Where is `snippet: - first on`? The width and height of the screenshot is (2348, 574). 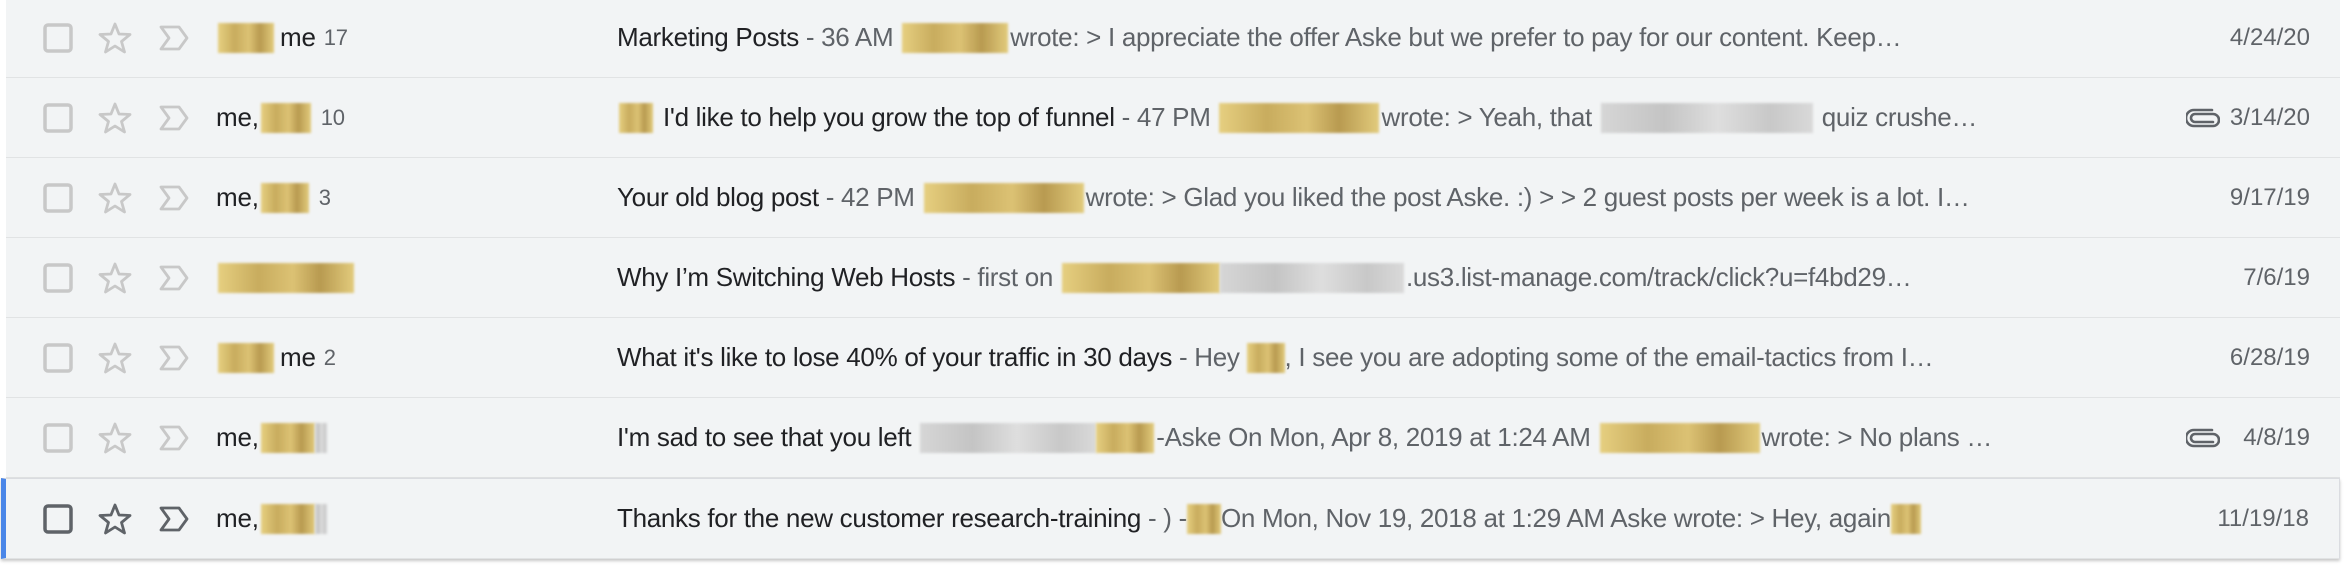
snippet: - first on is located at coordinates (1007, 277).